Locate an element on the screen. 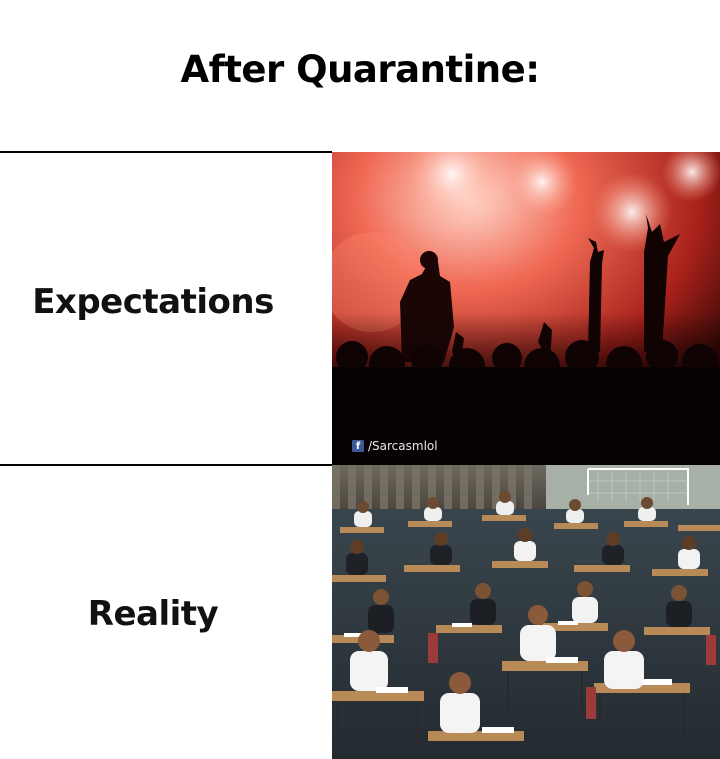 Image resolution: width=720 pixels, height=759 pixels. divider-top is located at coordinates (166, 152).